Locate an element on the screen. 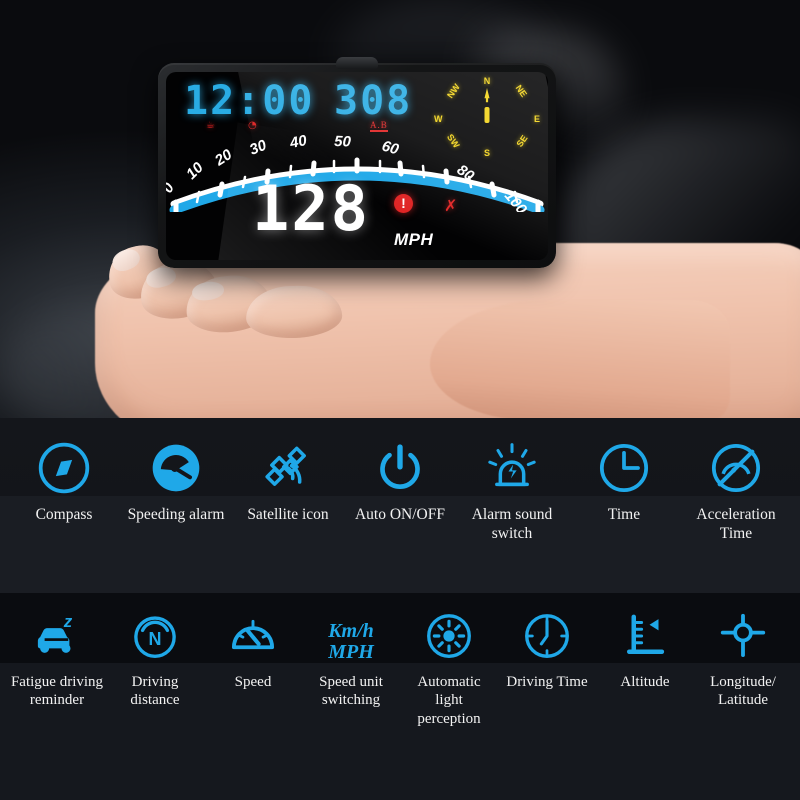  speed-unit-icon: Km/h MPH is located at coordinates (351, 642).